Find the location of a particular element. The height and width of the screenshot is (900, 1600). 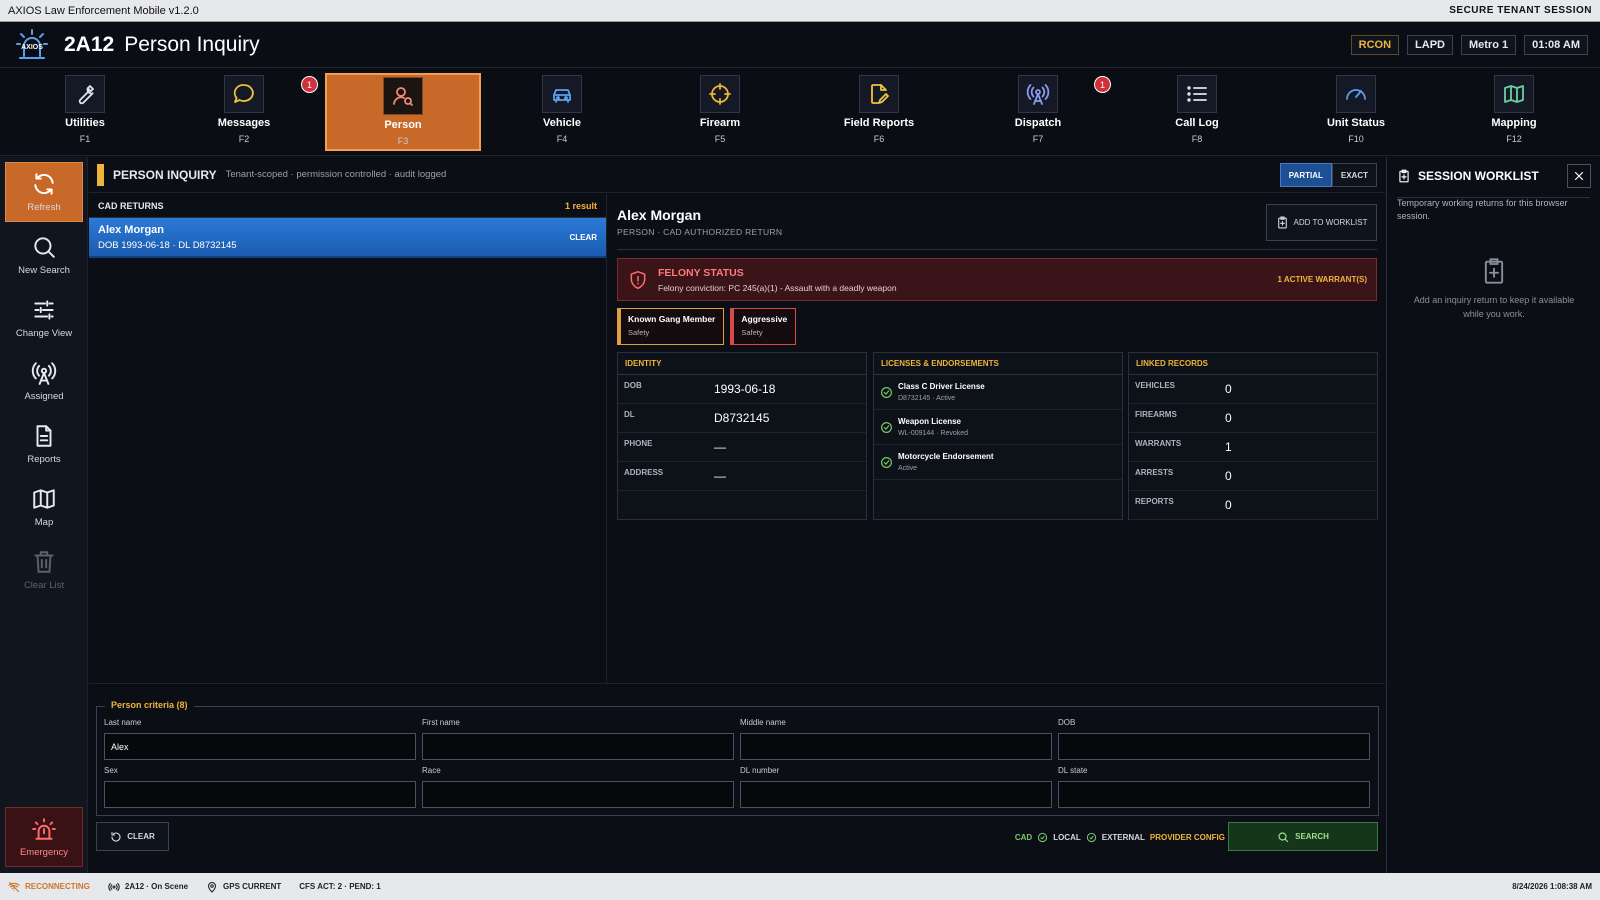

license-status: D8732145 · Active is located at coordinates (927, 398).